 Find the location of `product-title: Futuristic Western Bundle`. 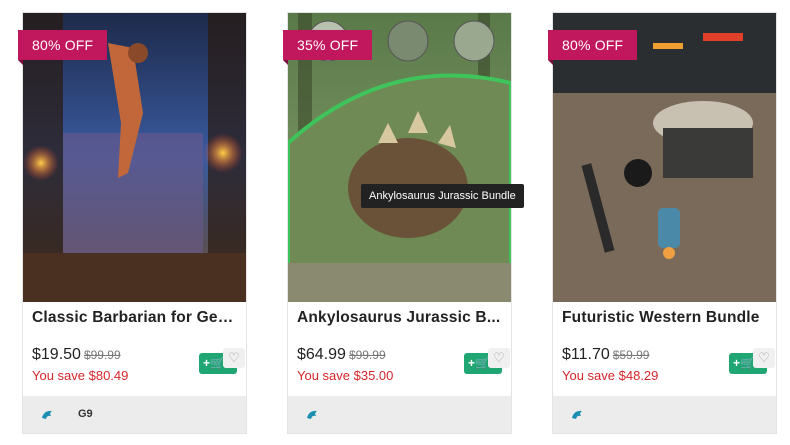

product-title: Futuristic Western Bundle is located at coordinates (665, 318).